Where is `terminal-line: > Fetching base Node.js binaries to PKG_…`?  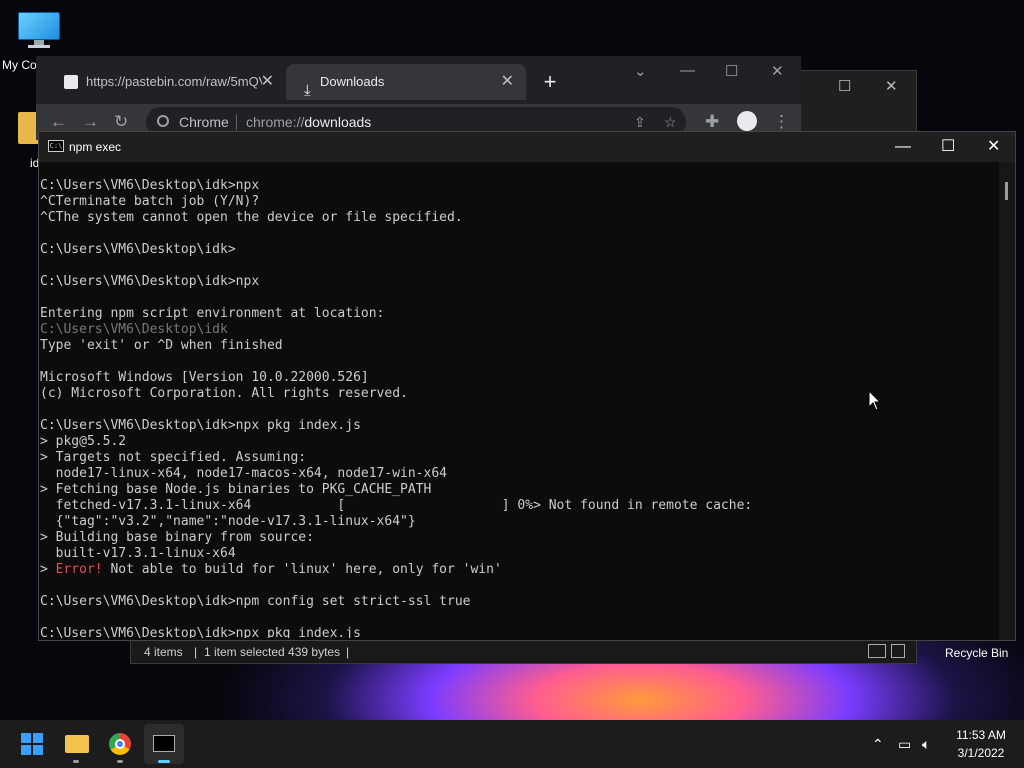
terminal-line: > Fetching base Node.js binaries to PKG_… is located at coordinates (236, 489).